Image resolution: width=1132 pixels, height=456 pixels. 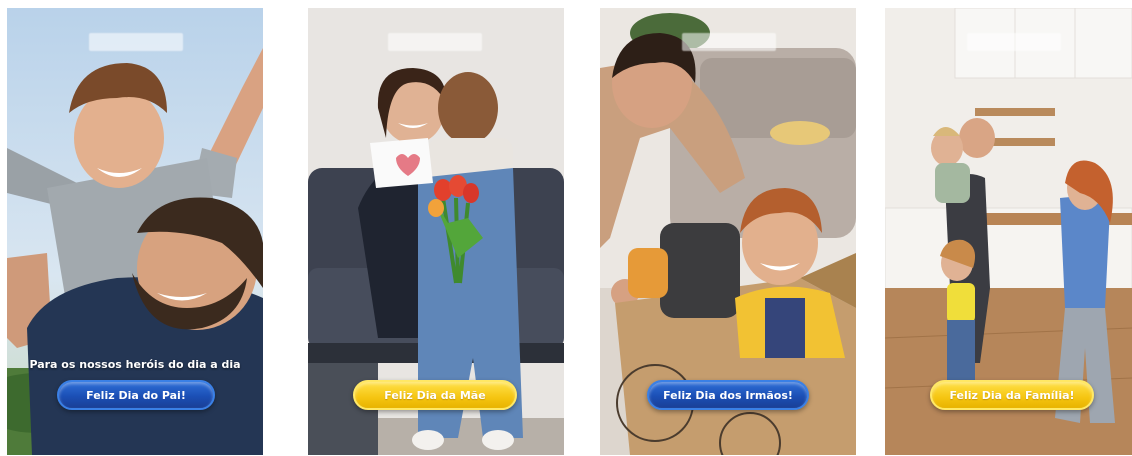 I want to click on family-day-button: Feliz Dia da Família!, so click(x=1012, y=395).